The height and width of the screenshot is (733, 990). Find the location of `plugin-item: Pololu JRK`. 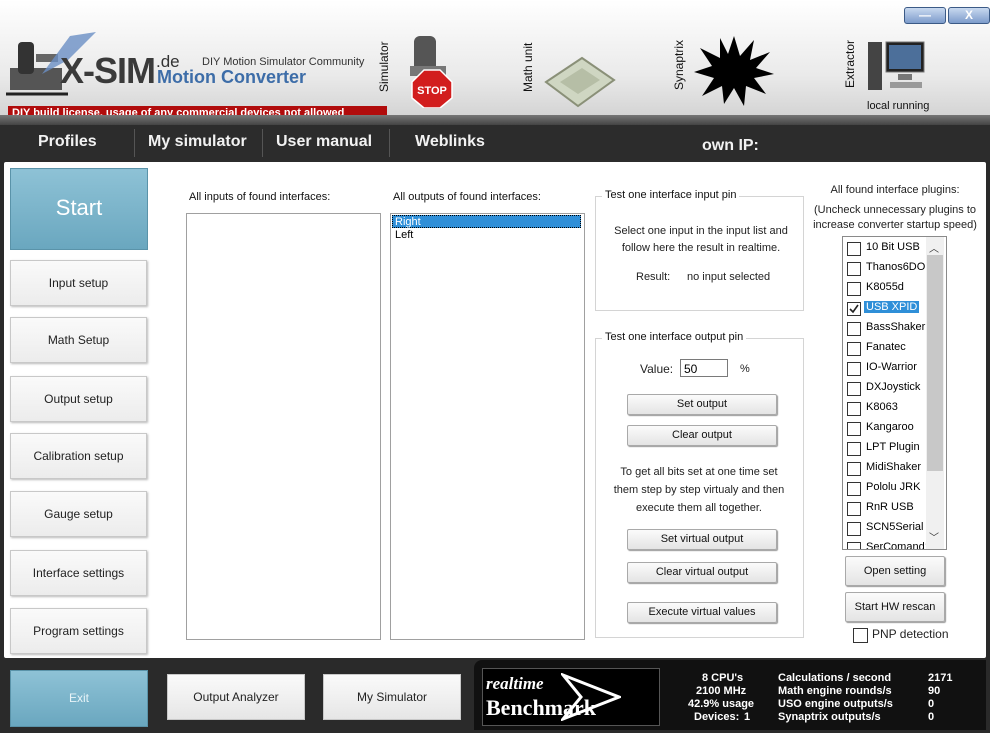

plugin-item: Pololu JRK is located at coordinates (887, 488).